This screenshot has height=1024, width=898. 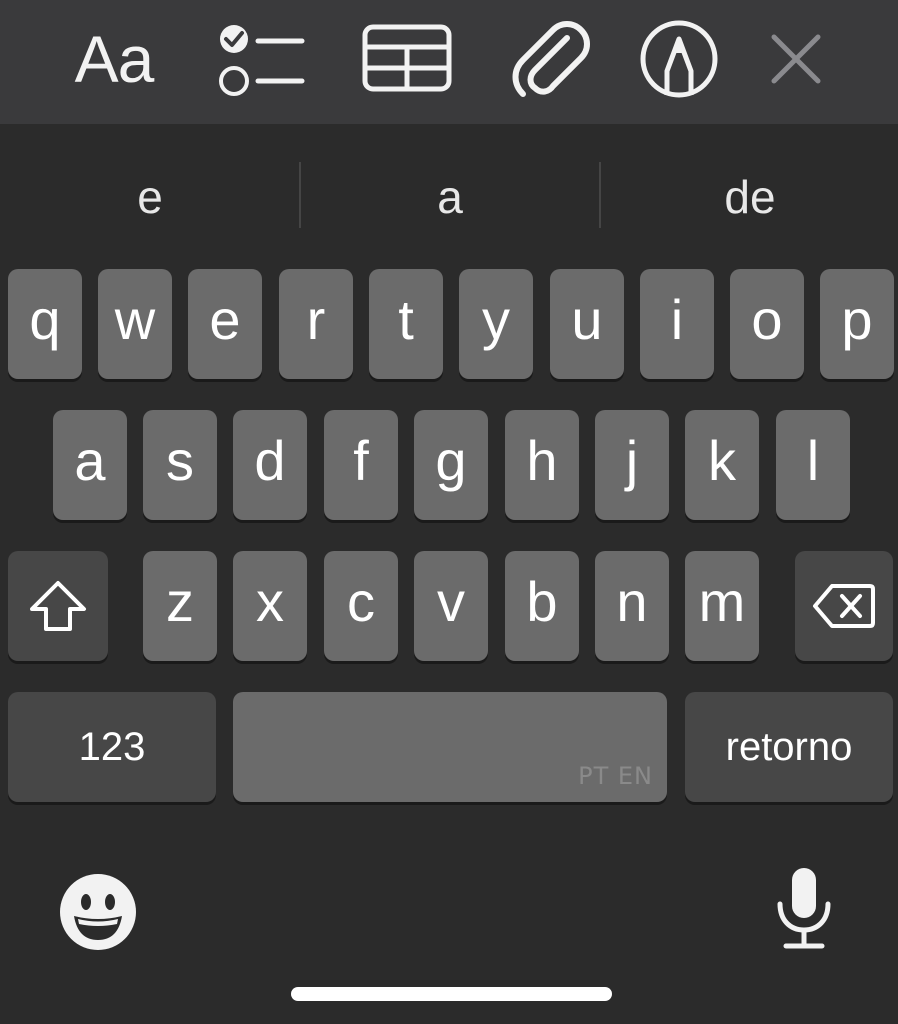 I want to click on space-language-indicator: PT EN, so click(x=615, y=776).